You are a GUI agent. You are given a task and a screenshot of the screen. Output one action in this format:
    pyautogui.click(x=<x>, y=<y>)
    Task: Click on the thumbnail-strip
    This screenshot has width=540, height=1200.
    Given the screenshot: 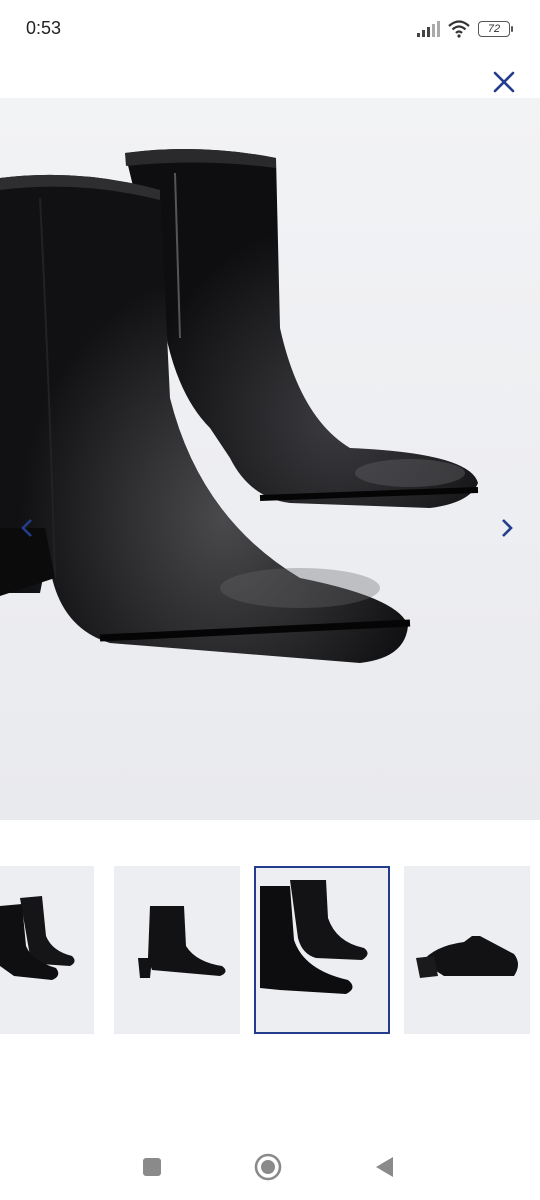 What is the action you would take?
    pyautogui.click(x=270, y=950)
    